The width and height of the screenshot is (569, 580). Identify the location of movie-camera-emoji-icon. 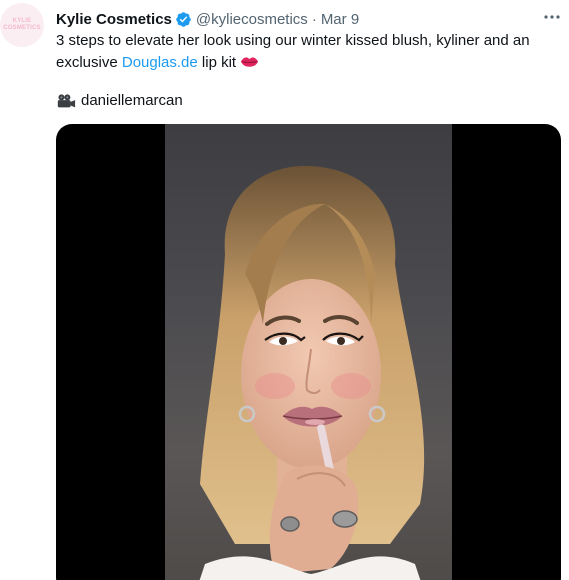
(66, 101).